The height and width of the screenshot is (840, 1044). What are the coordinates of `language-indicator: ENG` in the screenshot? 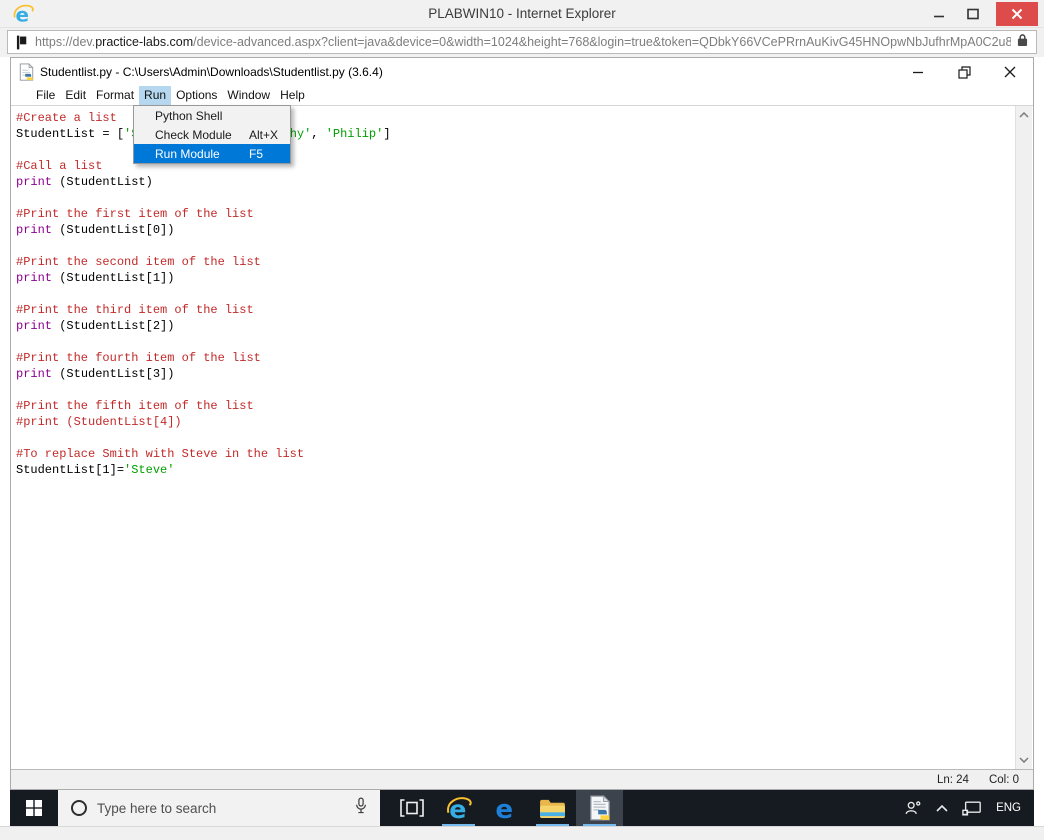 It's located at (1008, 808).